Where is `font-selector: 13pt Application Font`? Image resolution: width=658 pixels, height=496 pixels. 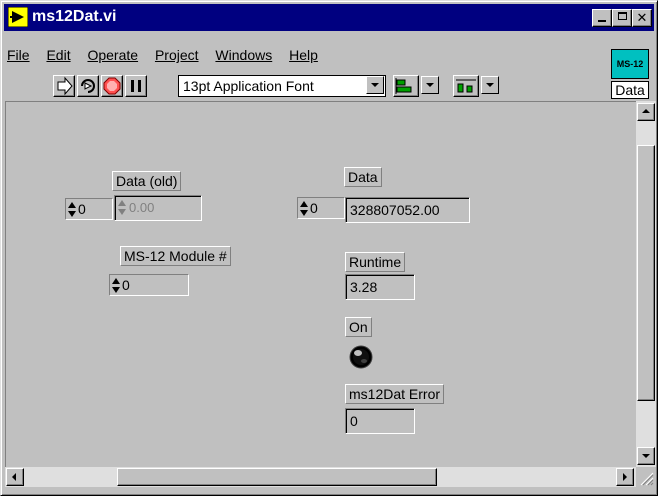 font-selector: 13pt Application Font is located at coordinates (282, 86).